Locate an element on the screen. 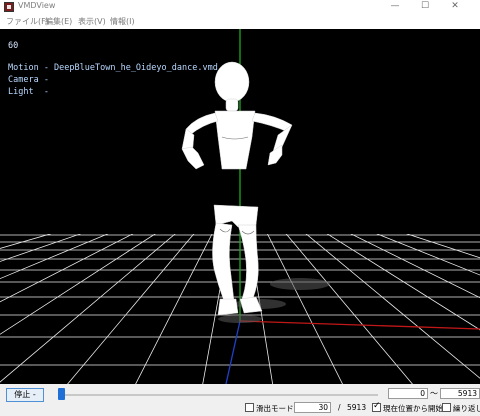  menu-bar: ファイル(F) 編集(E) 表示(V) 情報(I) is located at coordinates (240, 21).